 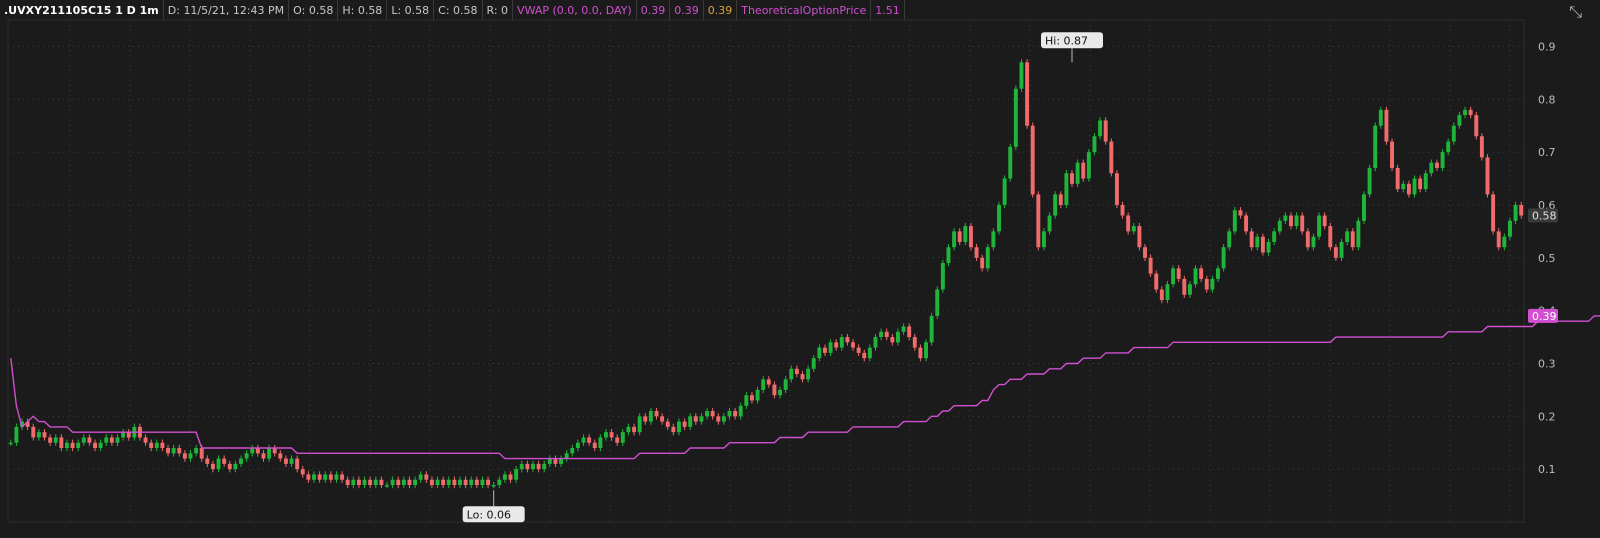 What do you see at coordinates (1547, 469) in the screenshot?
I see `price-tick-label: 0.1` at bounding box center [1547, 469].